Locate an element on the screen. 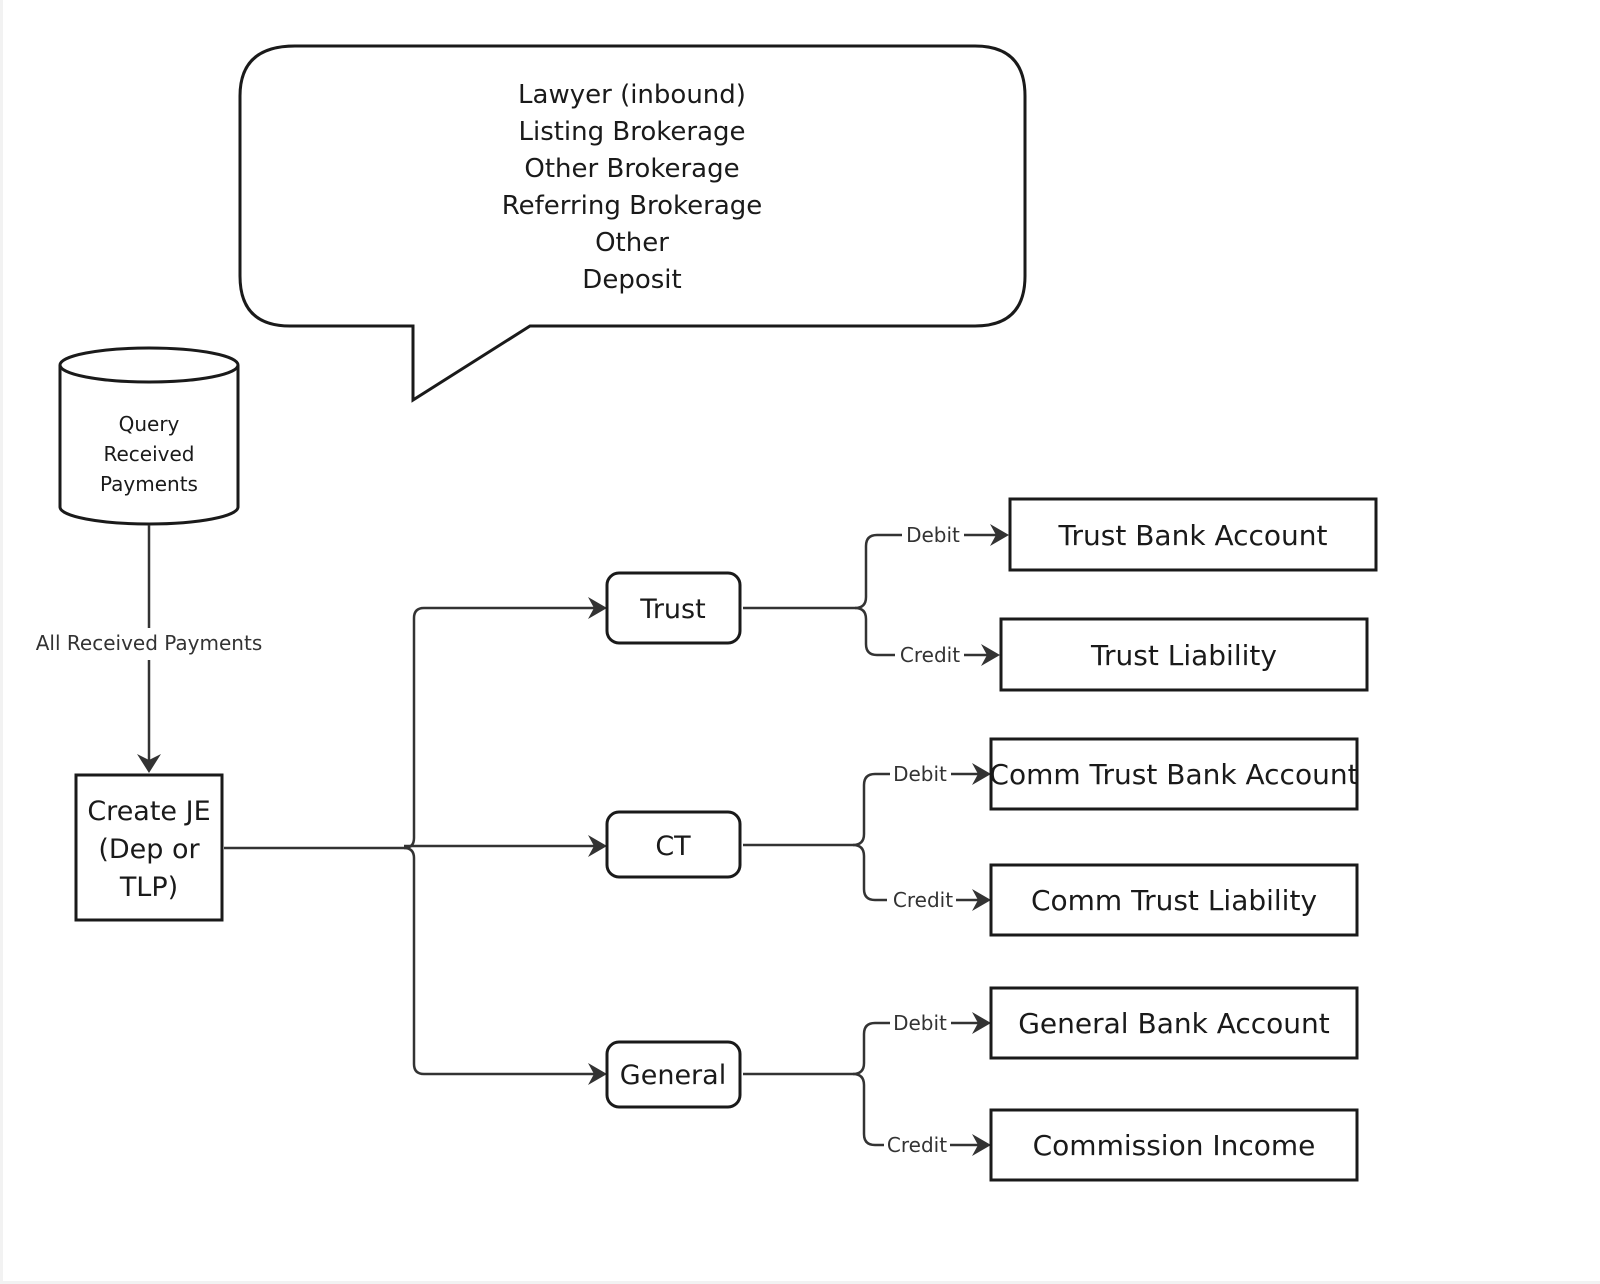  callout-line-lawyer: Lawyer (inbound) is located at coordinates (632, 95).